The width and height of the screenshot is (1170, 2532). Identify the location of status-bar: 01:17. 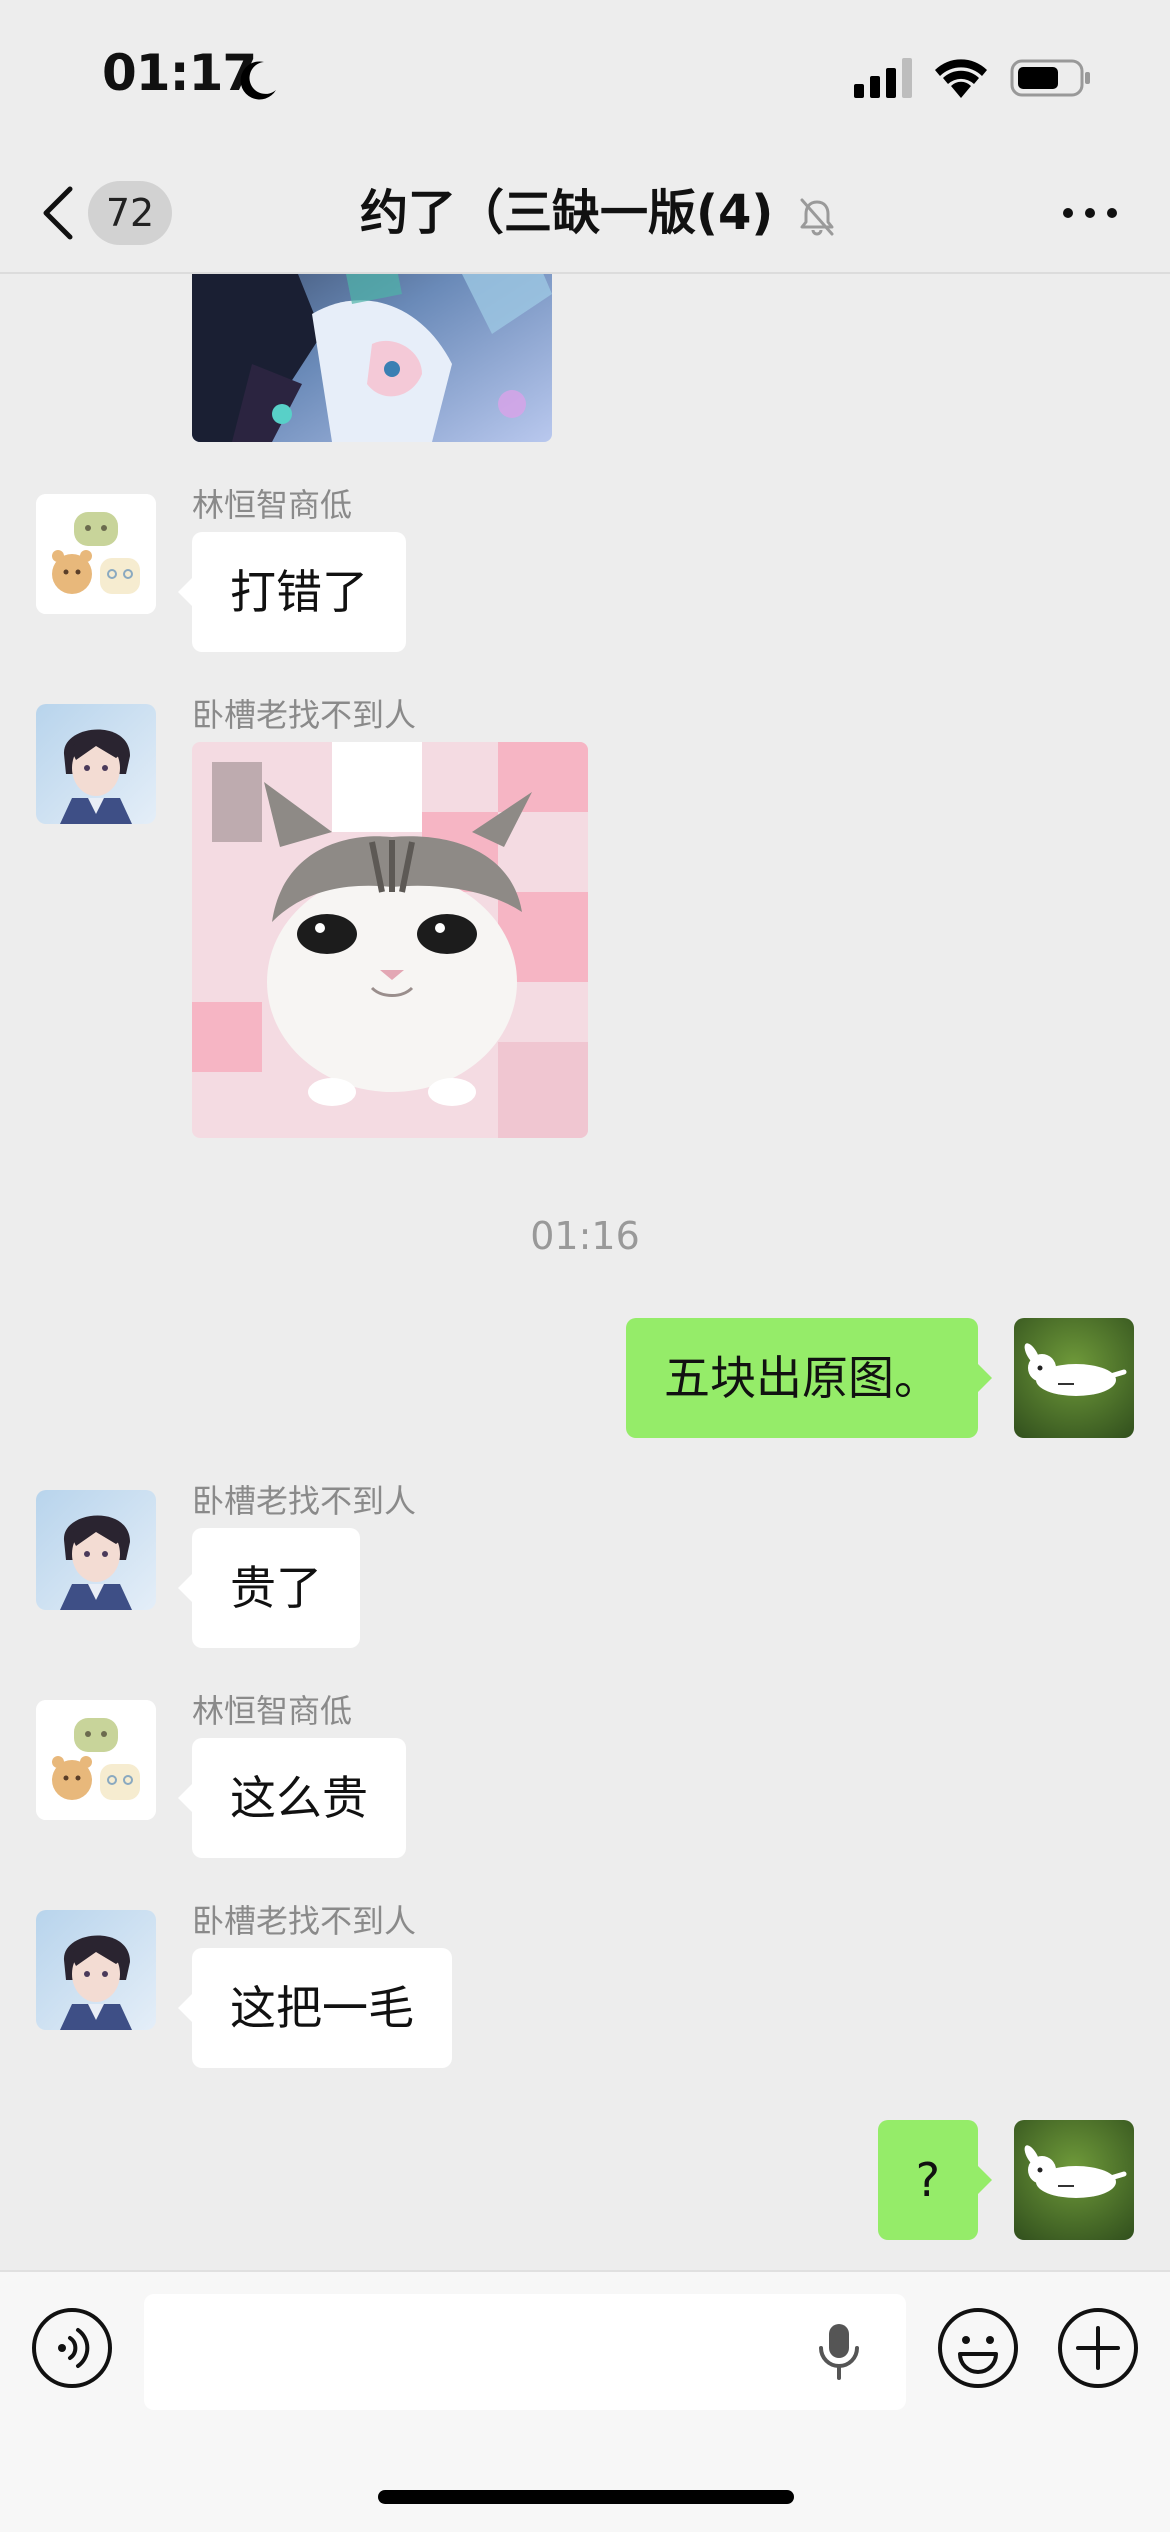
(585, 75).